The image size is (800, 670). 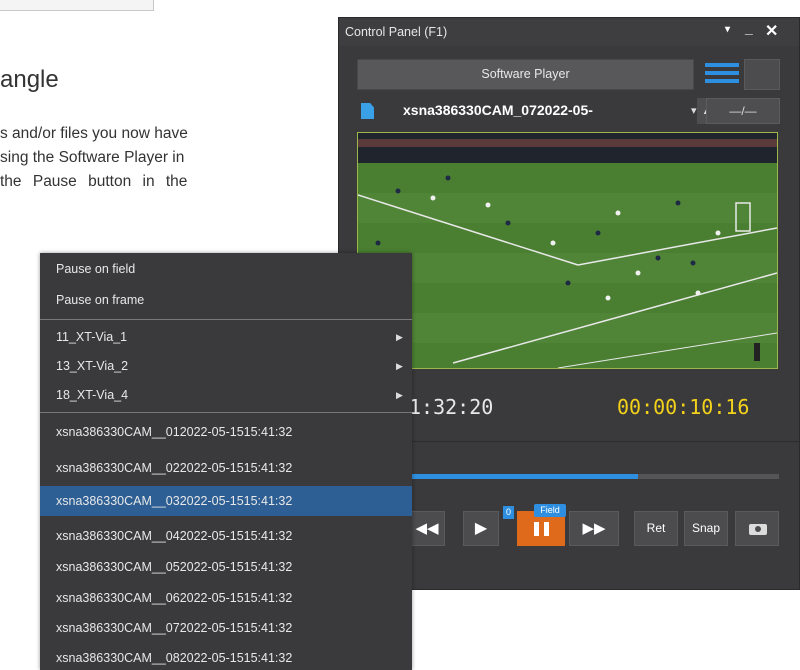 What do you see at coordinates (174, 501) in the screenshot?
I see `menu-item-label: xsna386330CAM__032022-05-1515:41:32` at bounding box center [174, 501].